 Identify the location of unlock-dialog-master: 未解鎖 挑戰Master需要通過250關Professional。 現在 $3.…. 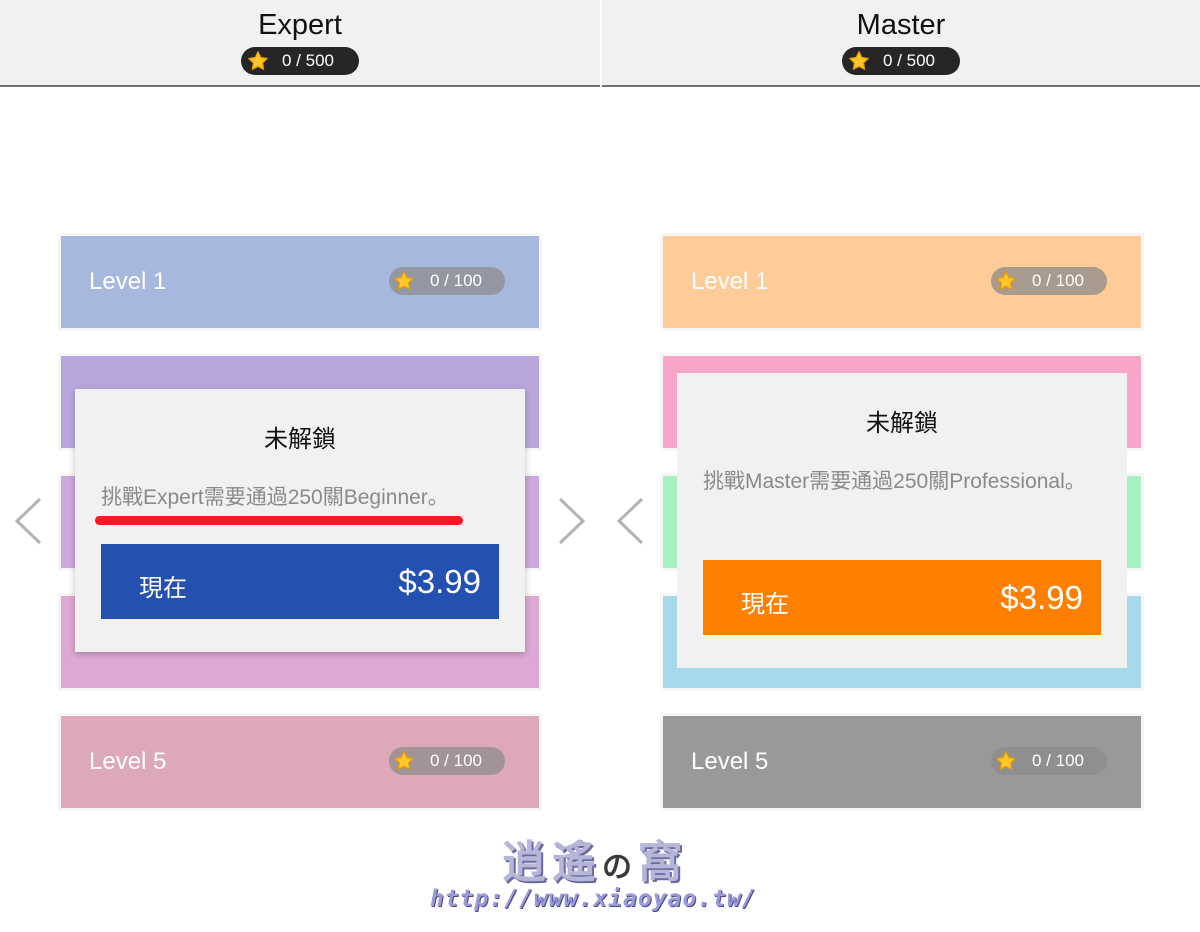
(902, 520).